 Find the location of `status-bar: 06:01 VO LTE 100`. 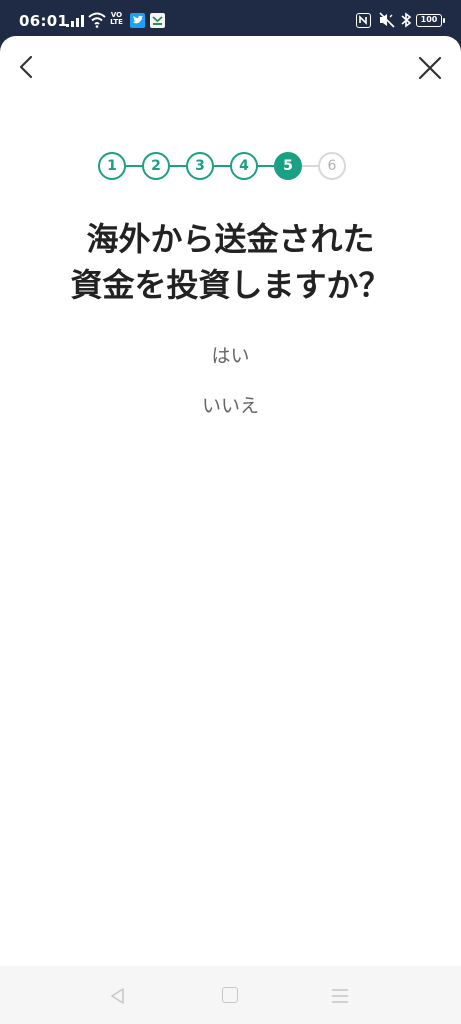

status-bar: 06:01 VO LTE 100 is located at coordinates (230, 20).